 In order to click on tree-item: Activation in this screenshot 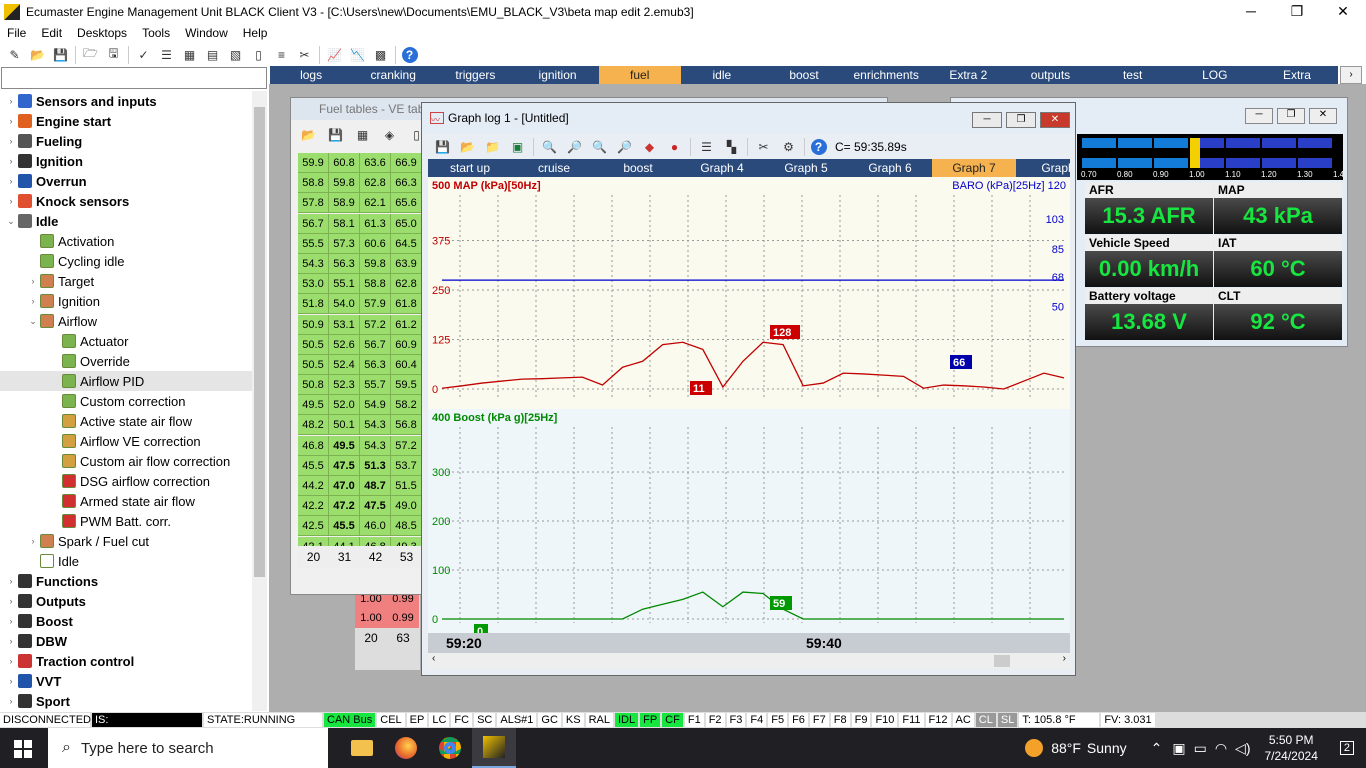, I will do `click(126, 241)`.